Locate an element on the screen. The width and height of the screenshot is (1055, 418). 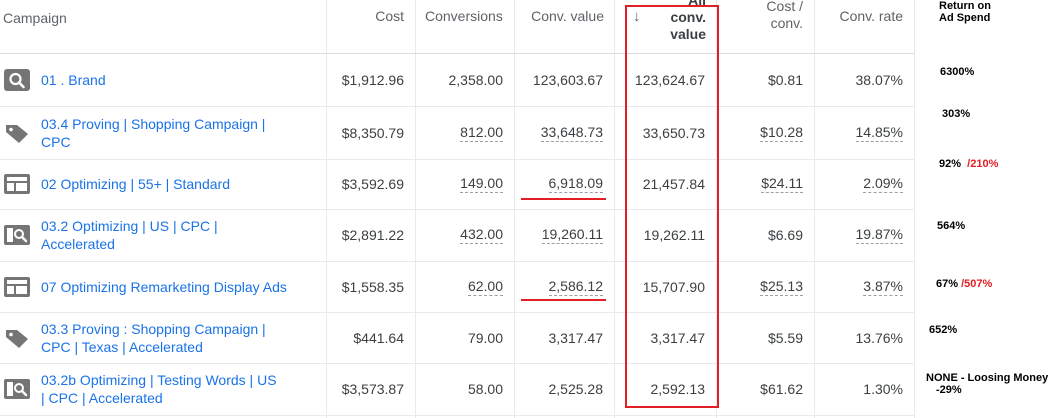
campaign-name-link: 07 Optimizing Remarketing Display Ads is located at coordinates (164, 286).